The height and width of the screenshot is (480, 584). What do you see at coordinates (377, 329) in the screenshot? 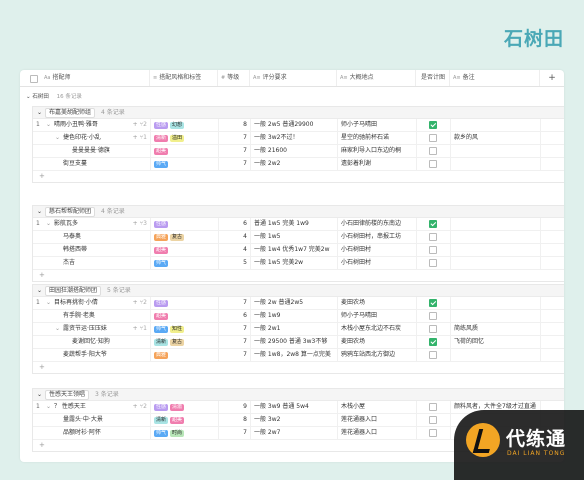
I see `place-cell: 木栈小屋东北边不石炭` at bounding box center [377, 329].